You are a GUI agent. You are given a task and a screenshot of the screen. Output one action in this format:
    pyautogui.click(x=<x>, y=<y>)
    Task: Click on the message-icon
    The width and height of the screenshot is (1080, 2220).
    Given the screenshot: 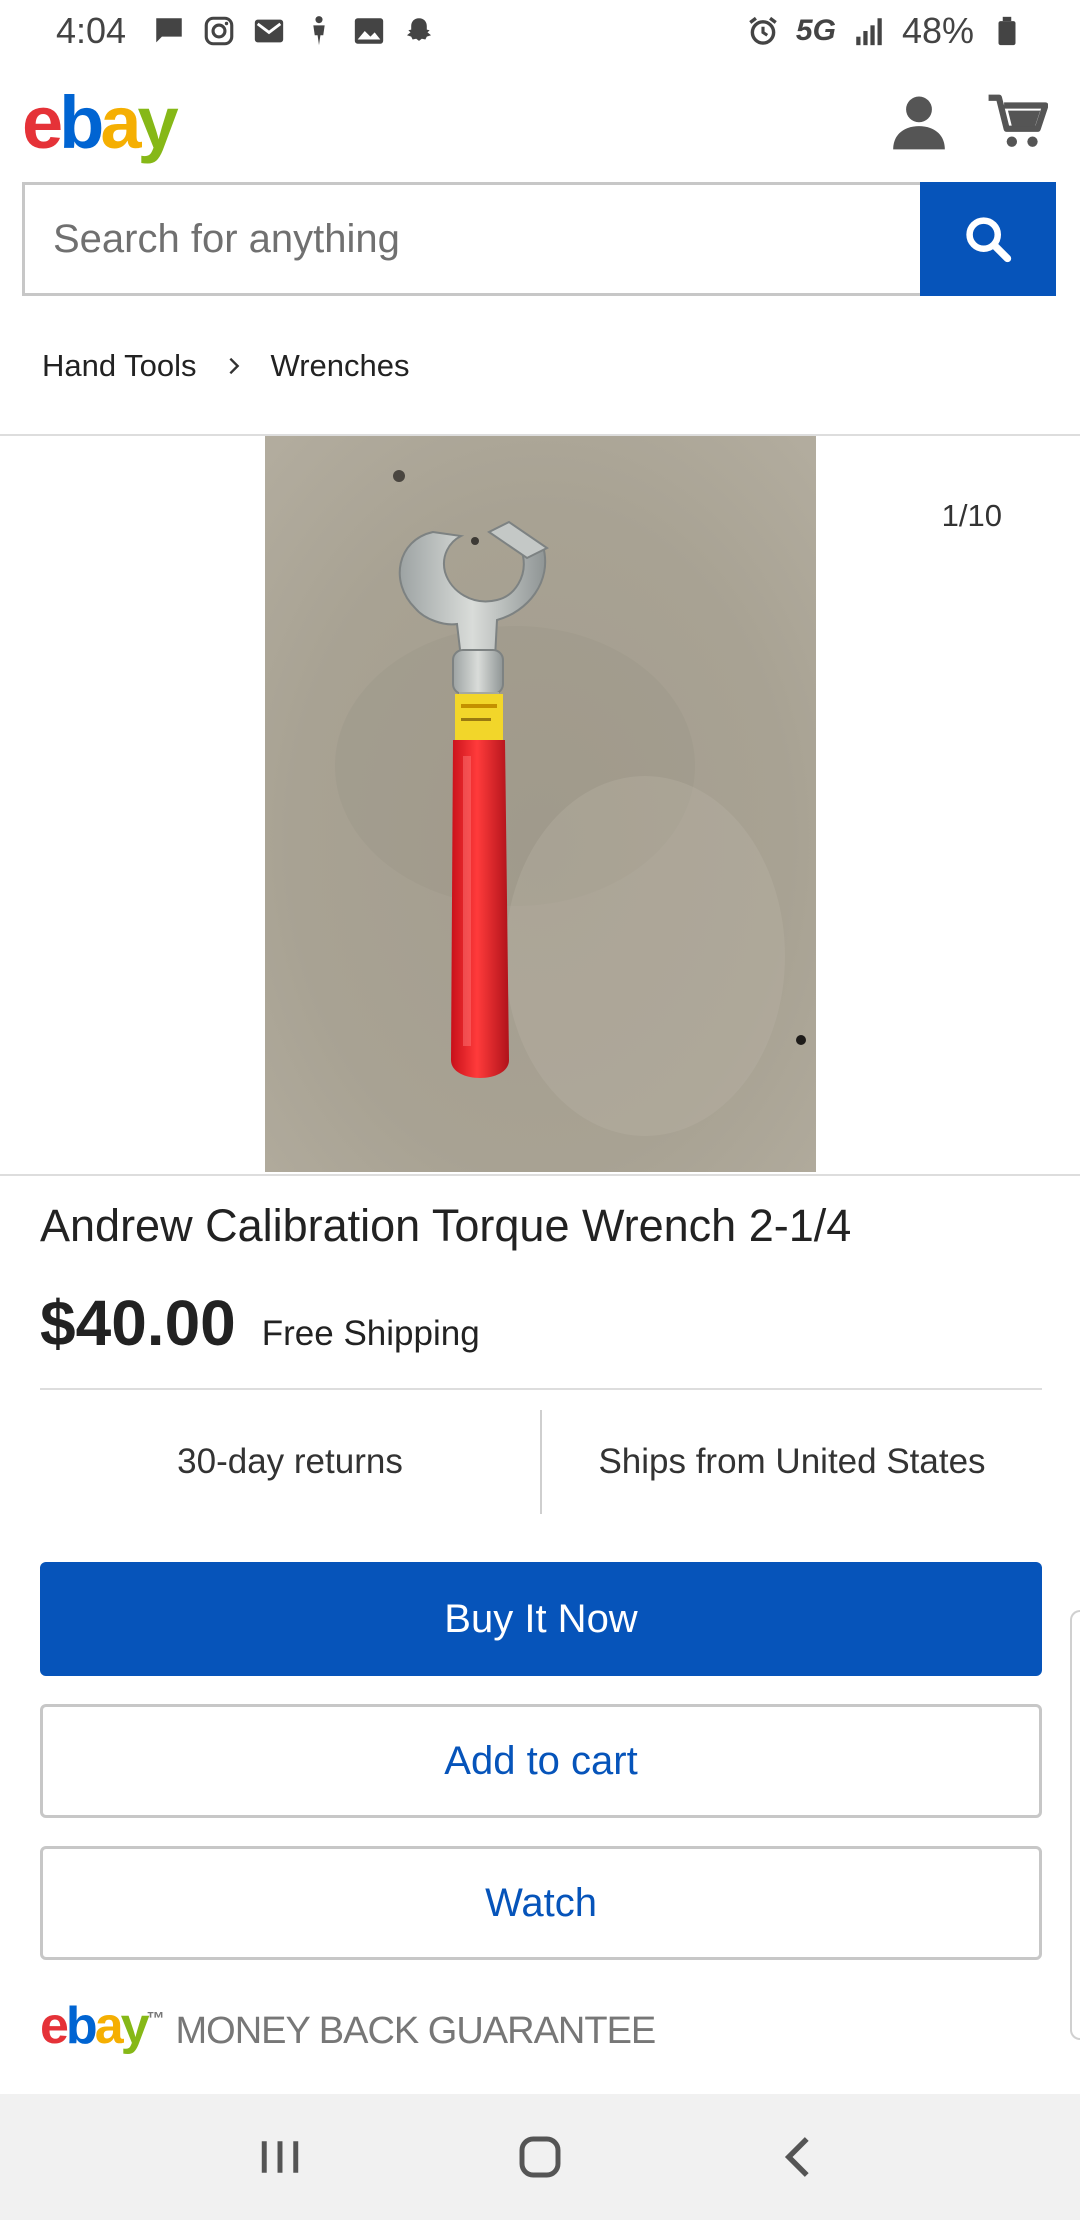 What is the action you would take?
    pyautogui.click(x=169, y=31)
    